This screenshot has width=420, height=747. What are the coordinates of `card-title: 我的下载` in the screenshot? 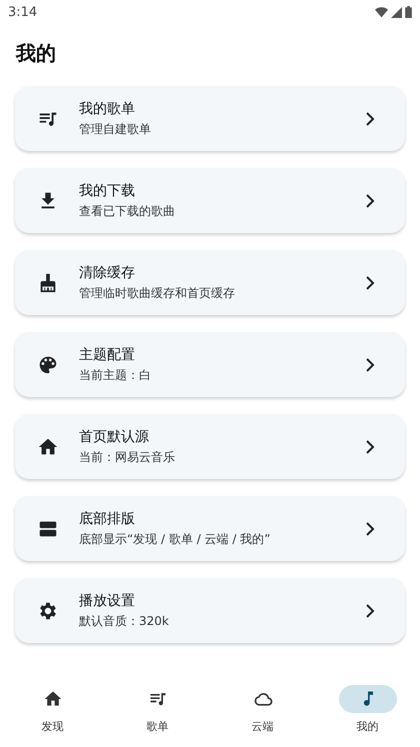 It's located at (107, 191).